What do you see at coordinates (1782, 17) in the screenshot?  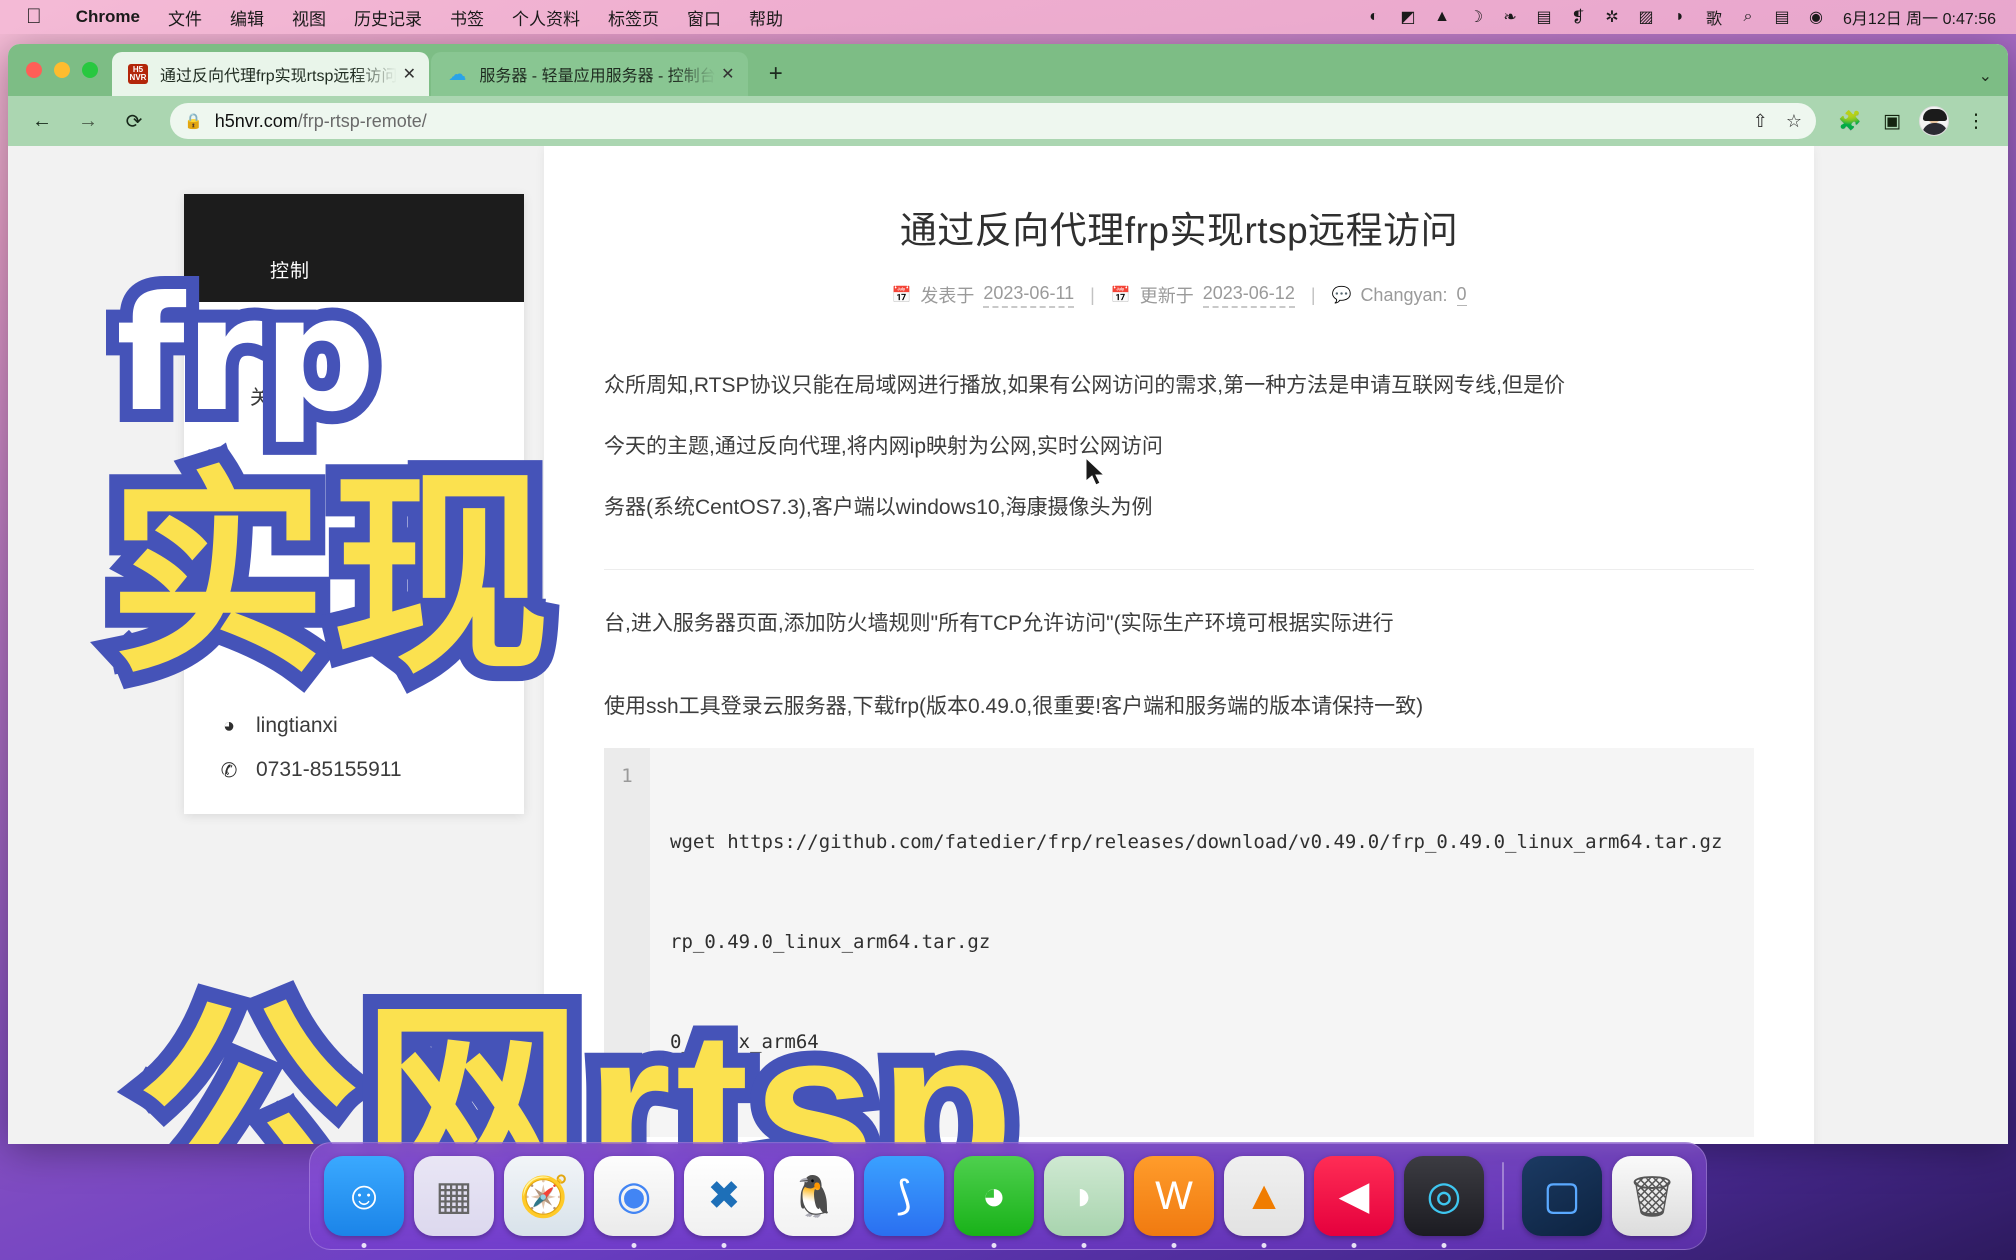 I see `control-center-icon: ▤` at bounding box center [1782, 17].